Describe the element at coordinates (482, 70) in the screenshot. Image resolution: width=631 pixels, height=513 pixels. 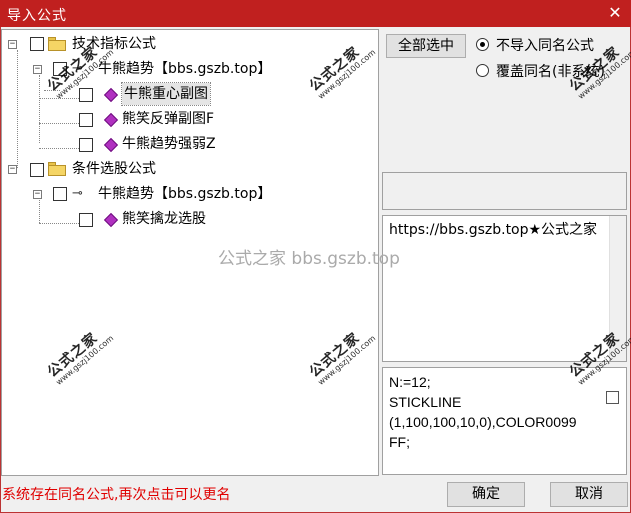
I see `radio-overwrite` at that location.